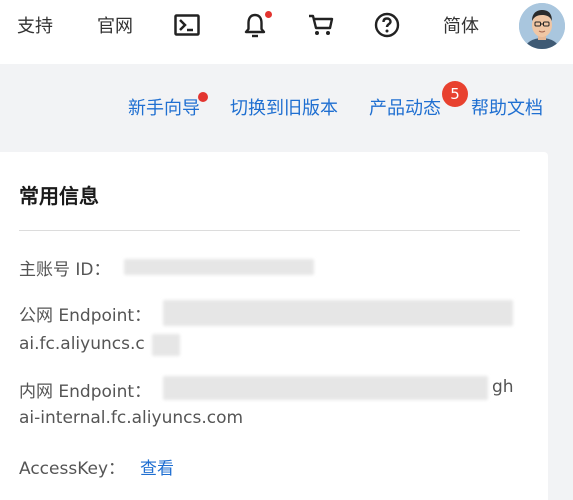 The height and width of the screenshot is (500, 573). I want to click on support-label: 支持, so click(35, 26).